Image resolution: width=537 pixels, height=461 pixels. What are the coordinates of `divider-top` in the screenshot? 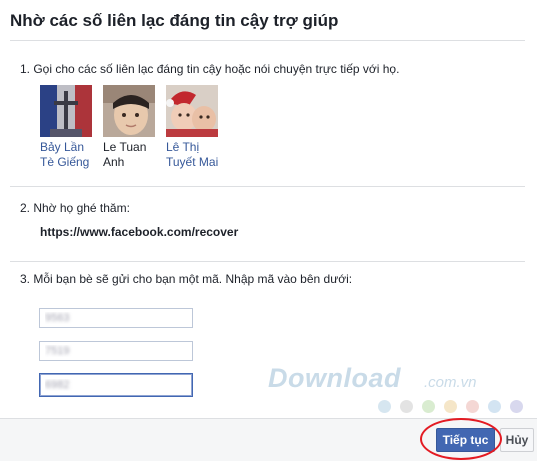 It's located at (267, 40).